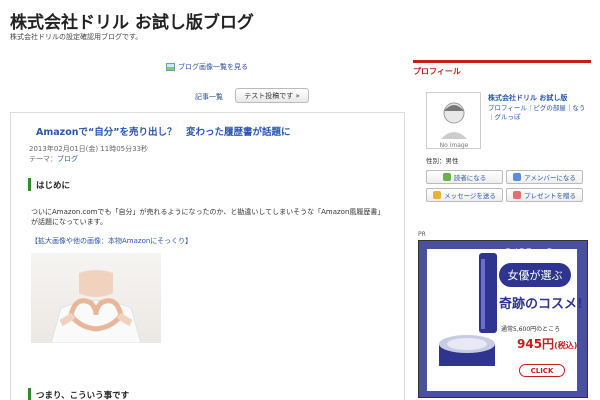 The image size is (600, 400). What do you see at coordinates (96, 298) in the screenshot?
I see `hands-heart-photo` at bounding box center [96, 298].